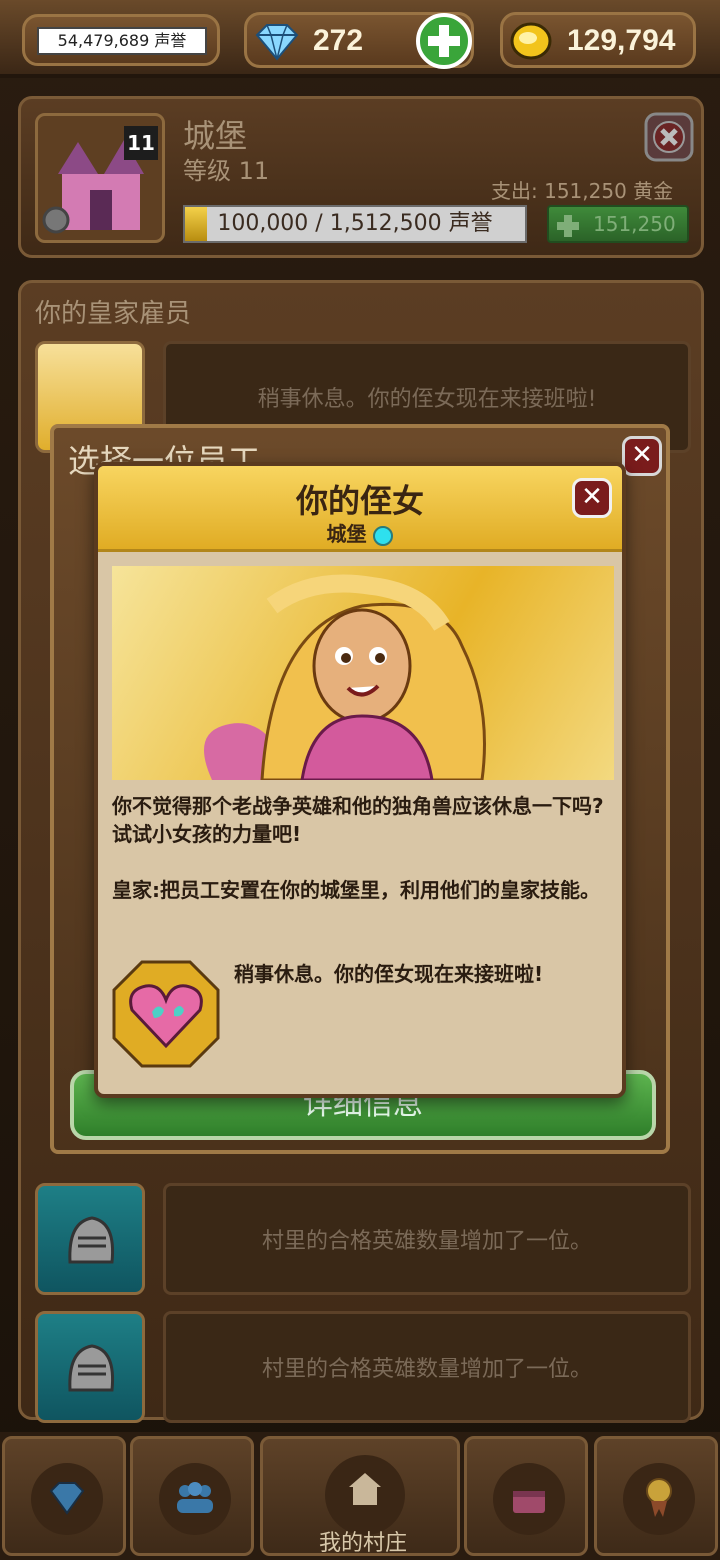 This screenshot has height=1560, width=720. I want to click on niece-portrait, so click(363, 673).